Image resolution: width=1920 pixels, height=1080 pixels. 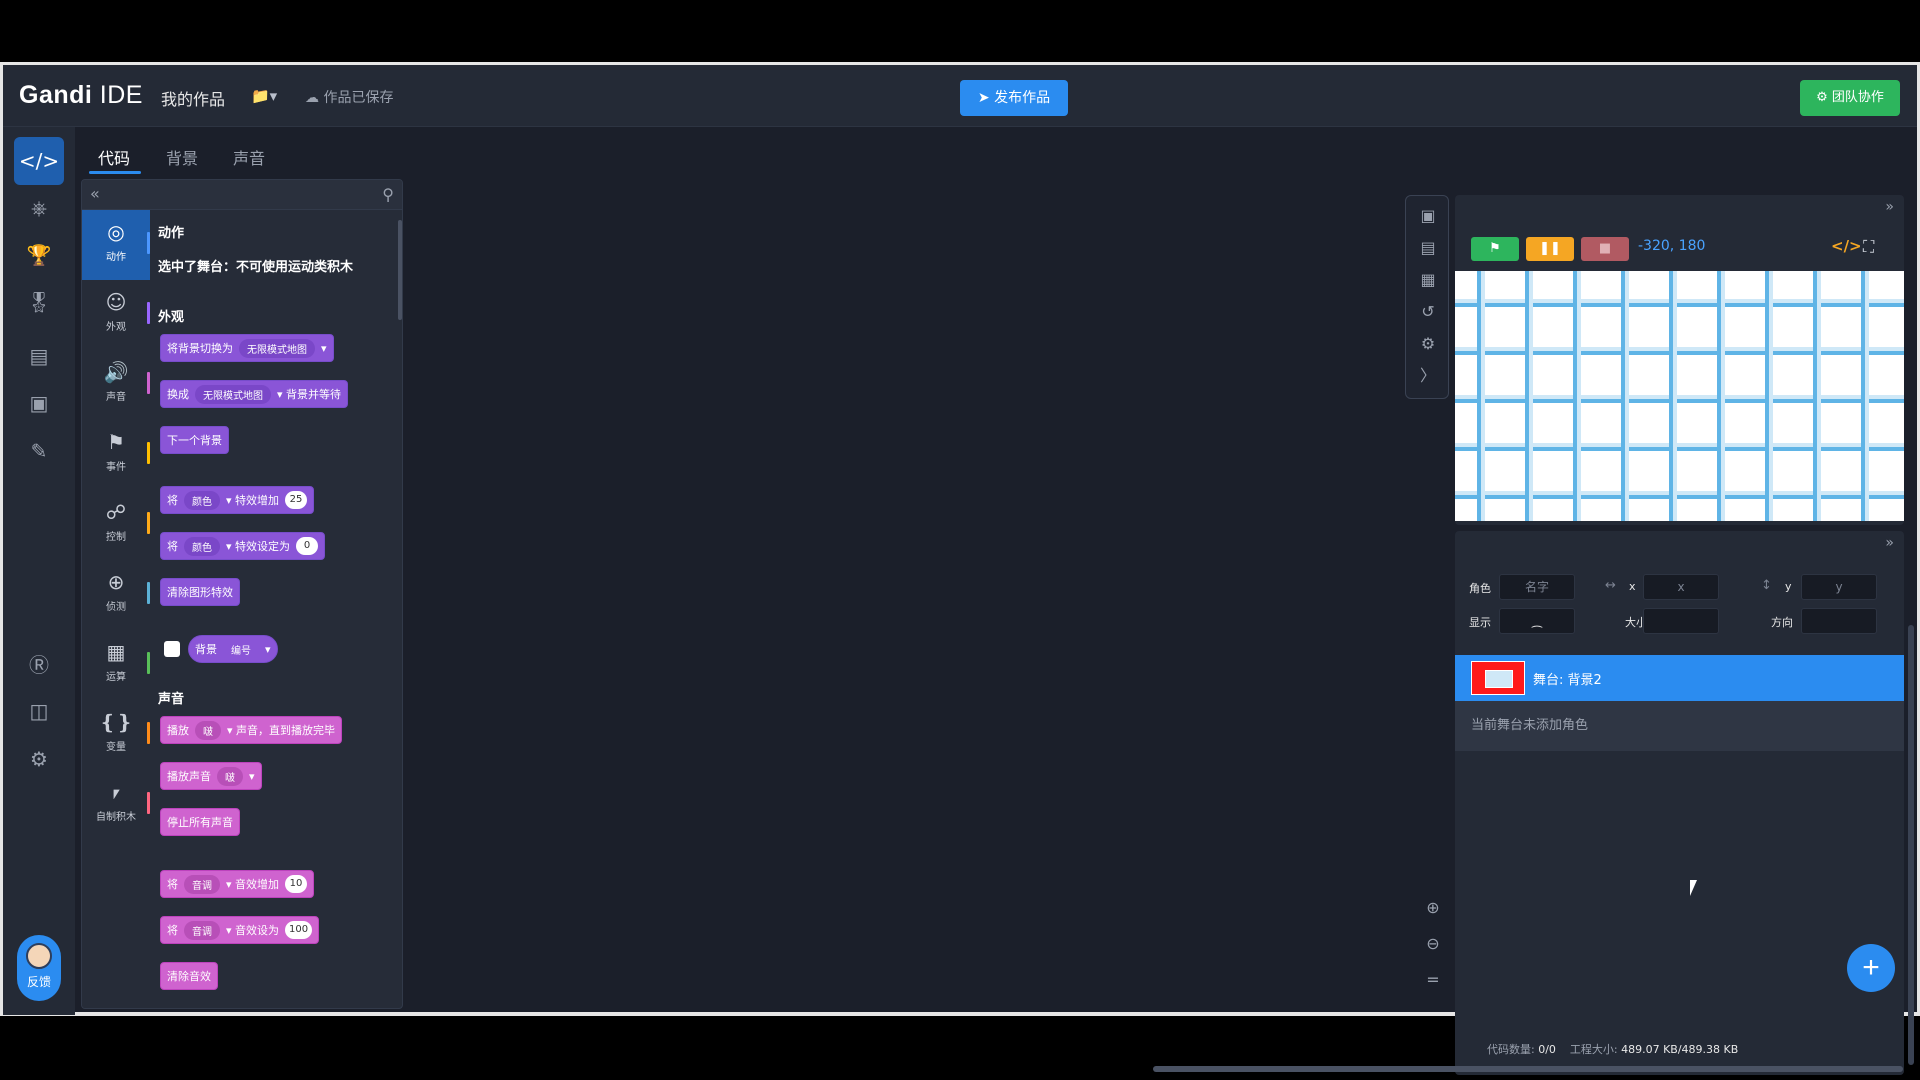 I want to click on collapse-icon: «, so click(x=95, y=193).